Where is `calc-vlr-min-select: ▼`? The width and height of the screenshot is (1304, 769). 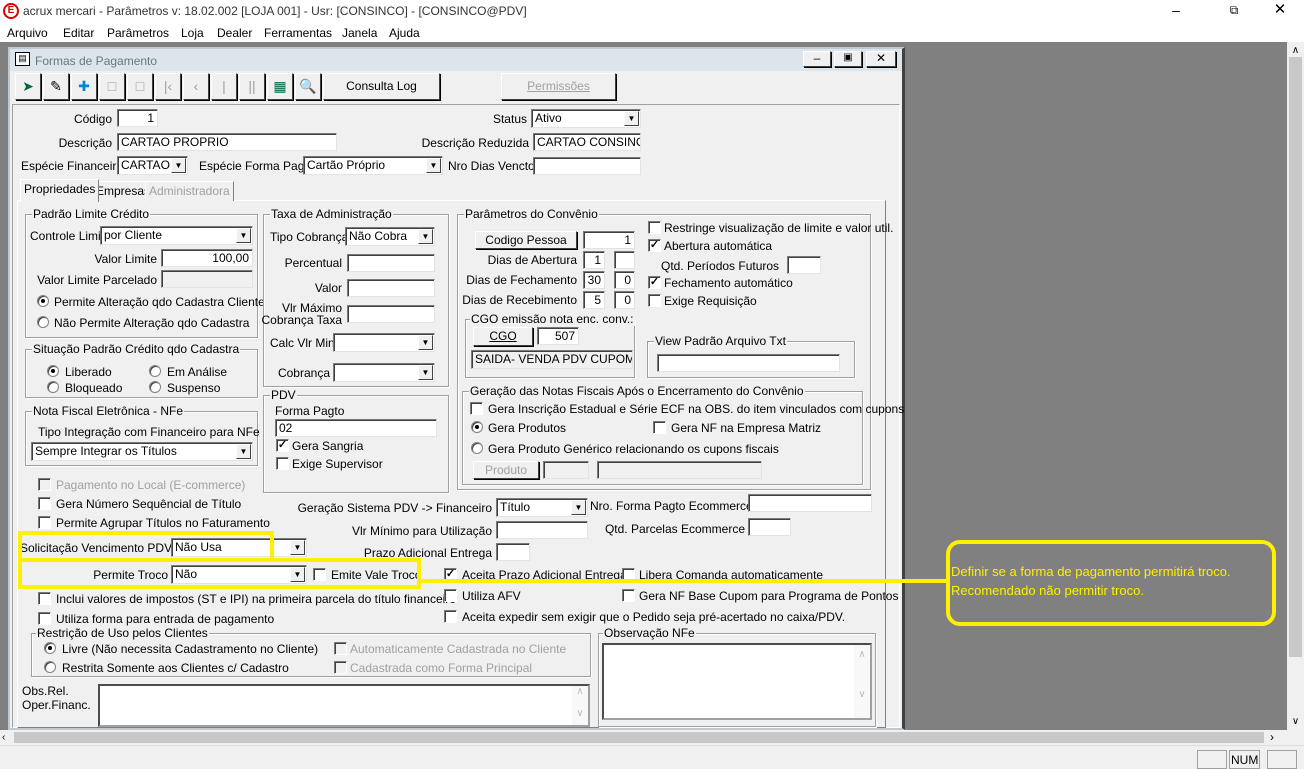 calc-vlr-min-select: ▼ is located at coordinates (384, 342).